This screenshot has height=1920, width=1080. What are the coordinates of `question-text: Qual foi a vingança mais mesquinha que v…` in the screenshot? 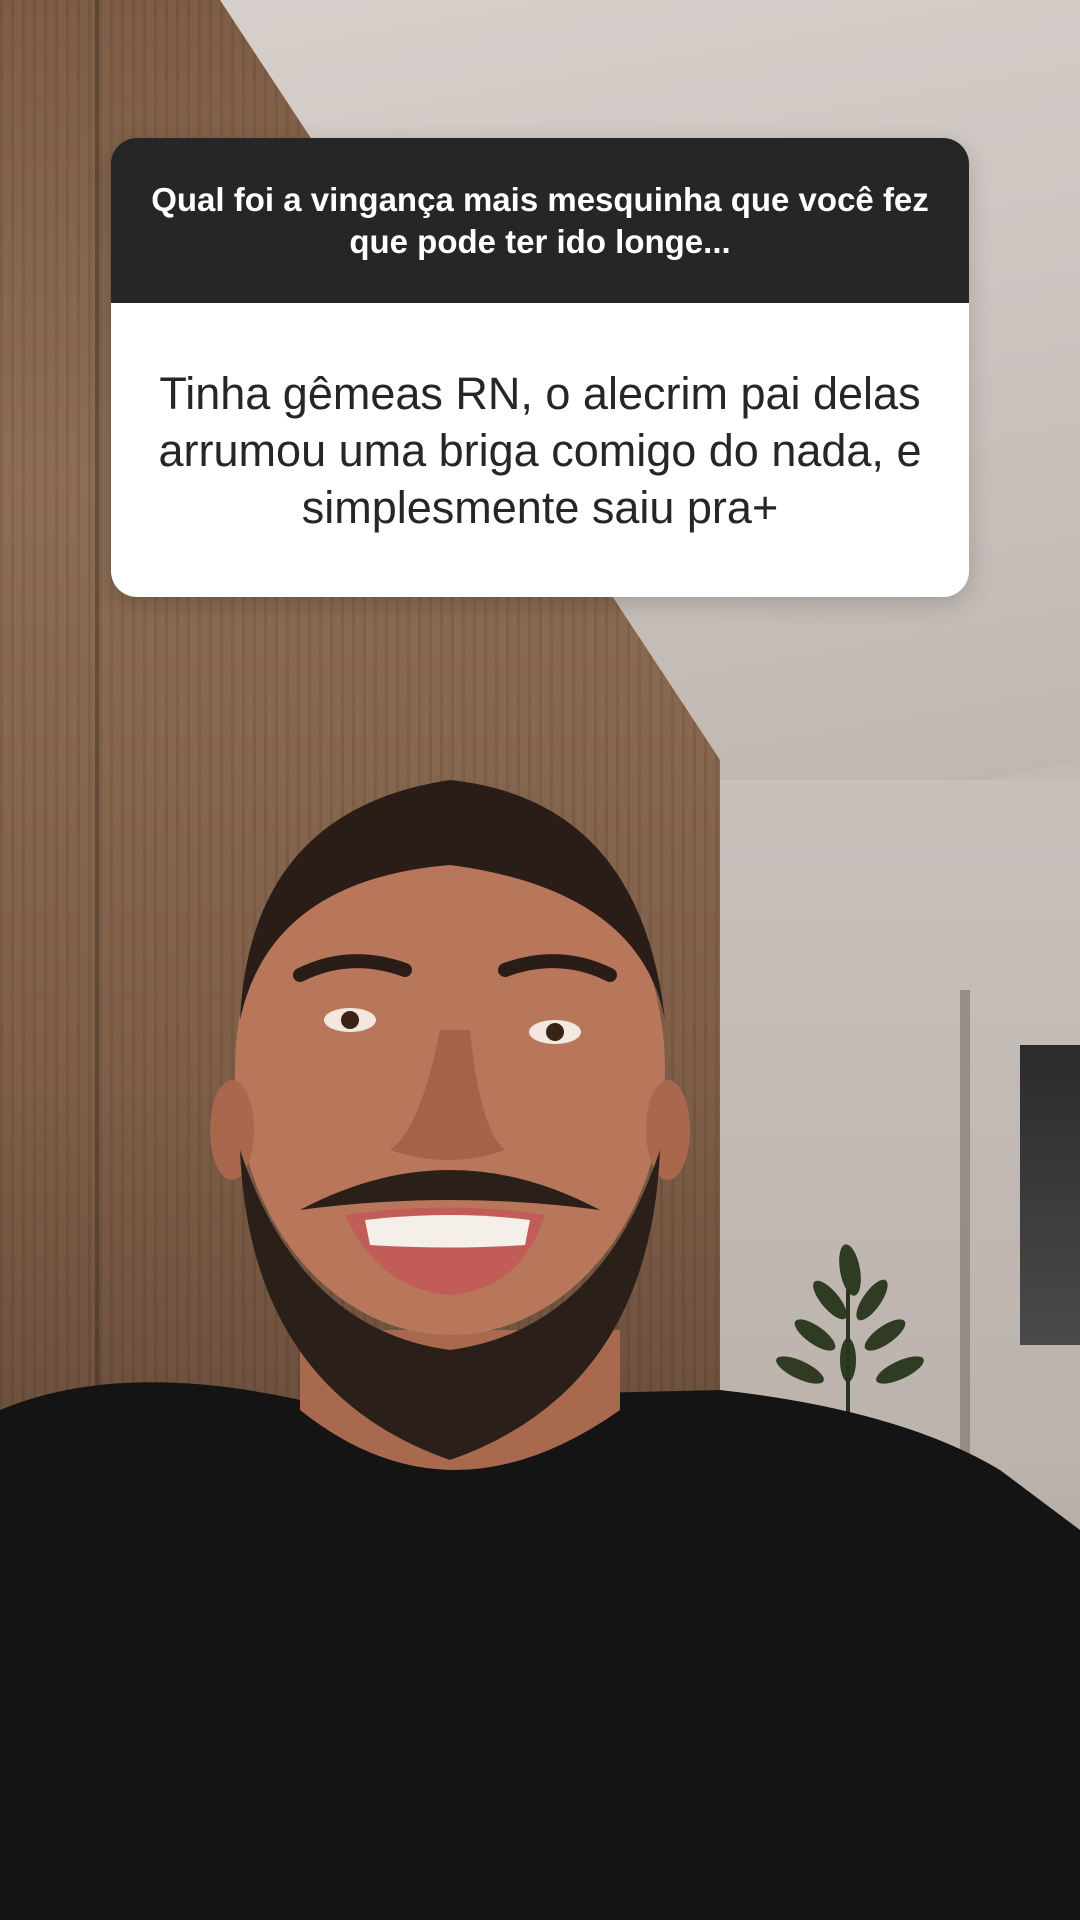 It's located at (540, 220).